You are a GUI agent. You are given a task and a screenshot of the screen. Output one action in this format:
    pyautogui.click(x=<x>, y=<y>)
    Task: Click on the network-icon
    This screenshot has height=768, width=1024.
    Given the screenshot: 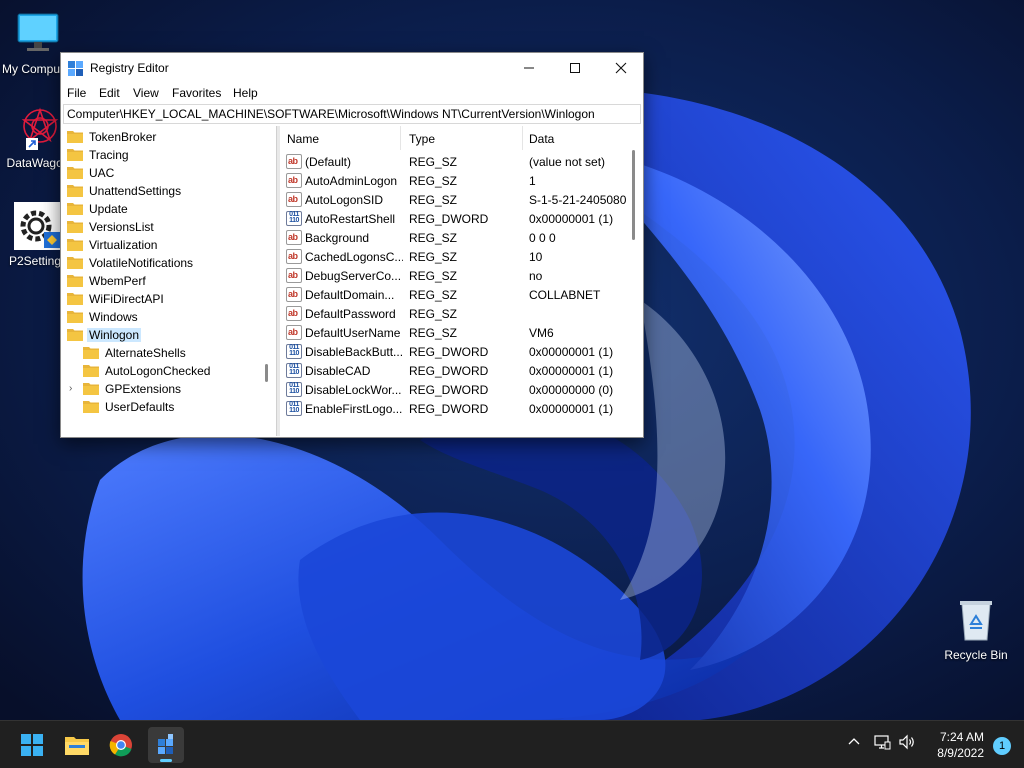 What is the action you would take?
    pyautogui.click(x=882, y=742)
    